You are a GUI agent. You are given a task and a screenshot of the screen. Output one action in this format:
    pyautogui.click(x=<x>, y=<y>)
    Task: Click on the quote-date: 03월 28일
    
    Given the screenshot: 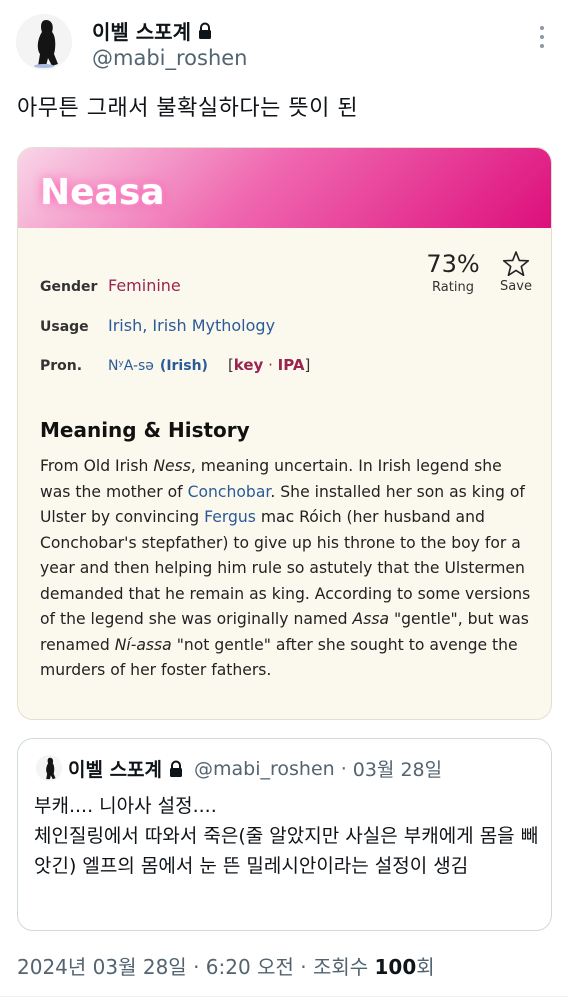 What is the action you would take?
    pyautogui.click(x=397, y=768)
    